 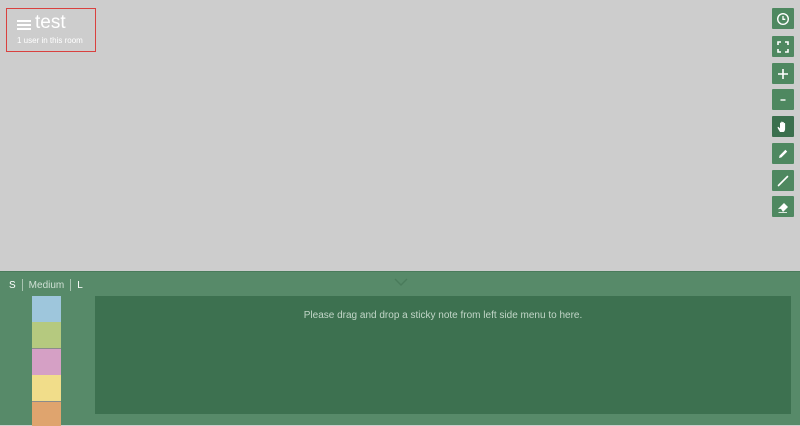 I want to click on zoom-out-button, so click(x=783, y=99).